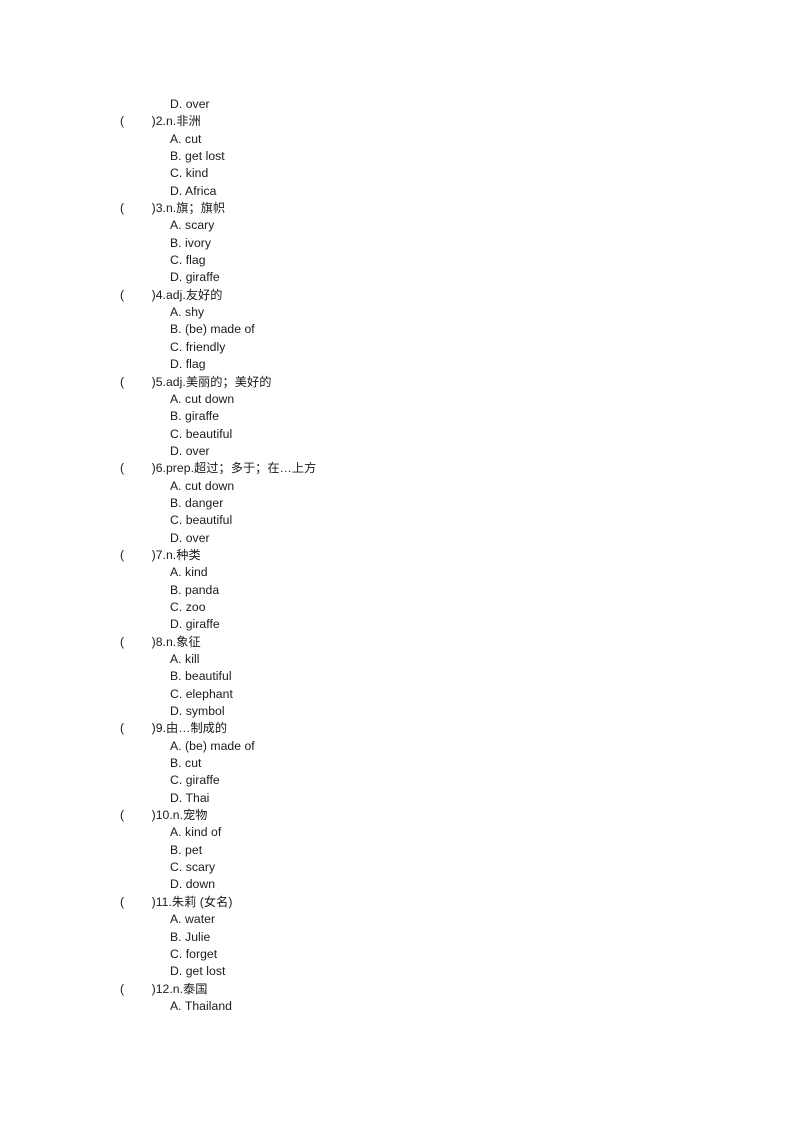 Image resolution: width=794 pixels, height=1123 pixels. What do you see at coordinates (430, 173) in the screenshot?
I see `option-2-c: C. kind` at bounding box center [430, 173].